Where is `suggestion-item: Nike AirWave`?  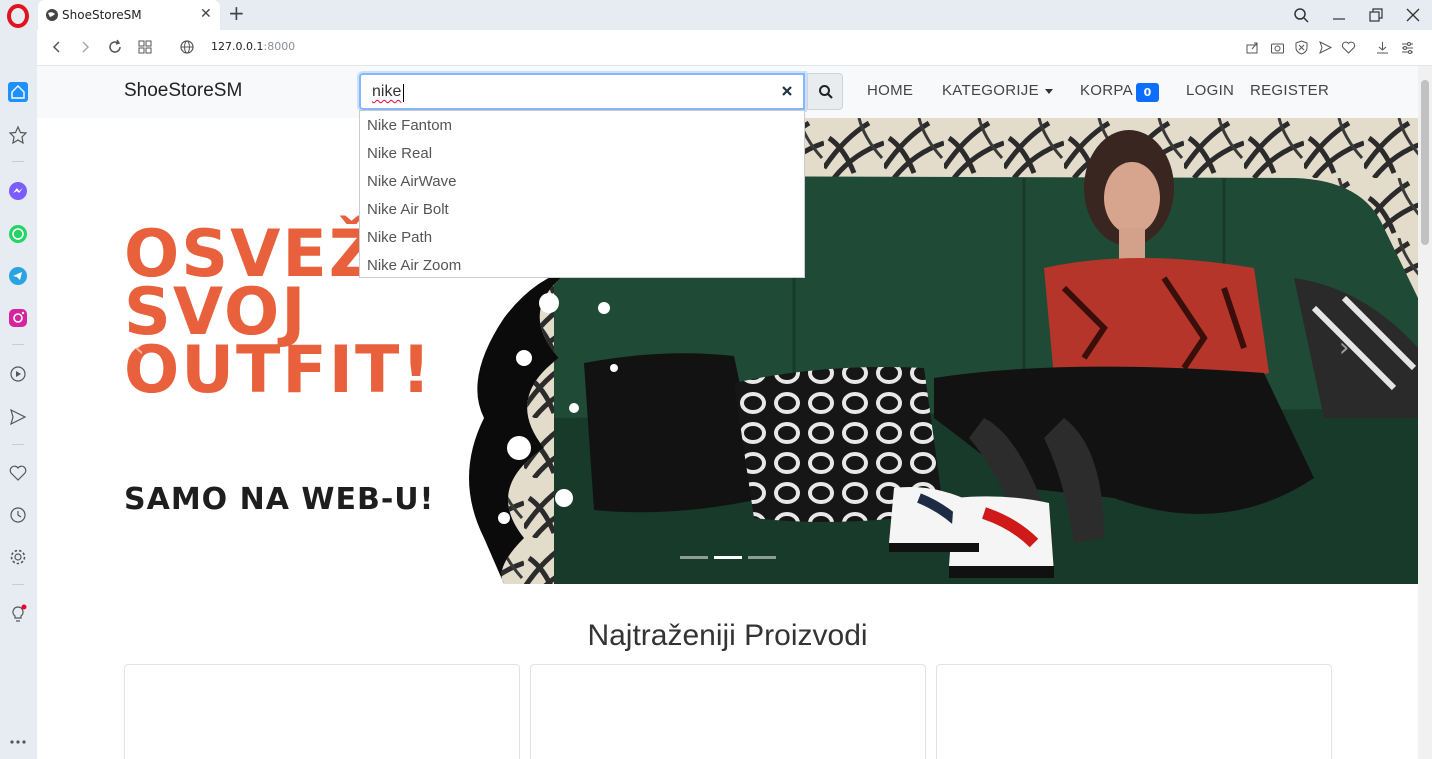 suggestion-item: Nike AirWave is located at coordinates (411, 181).